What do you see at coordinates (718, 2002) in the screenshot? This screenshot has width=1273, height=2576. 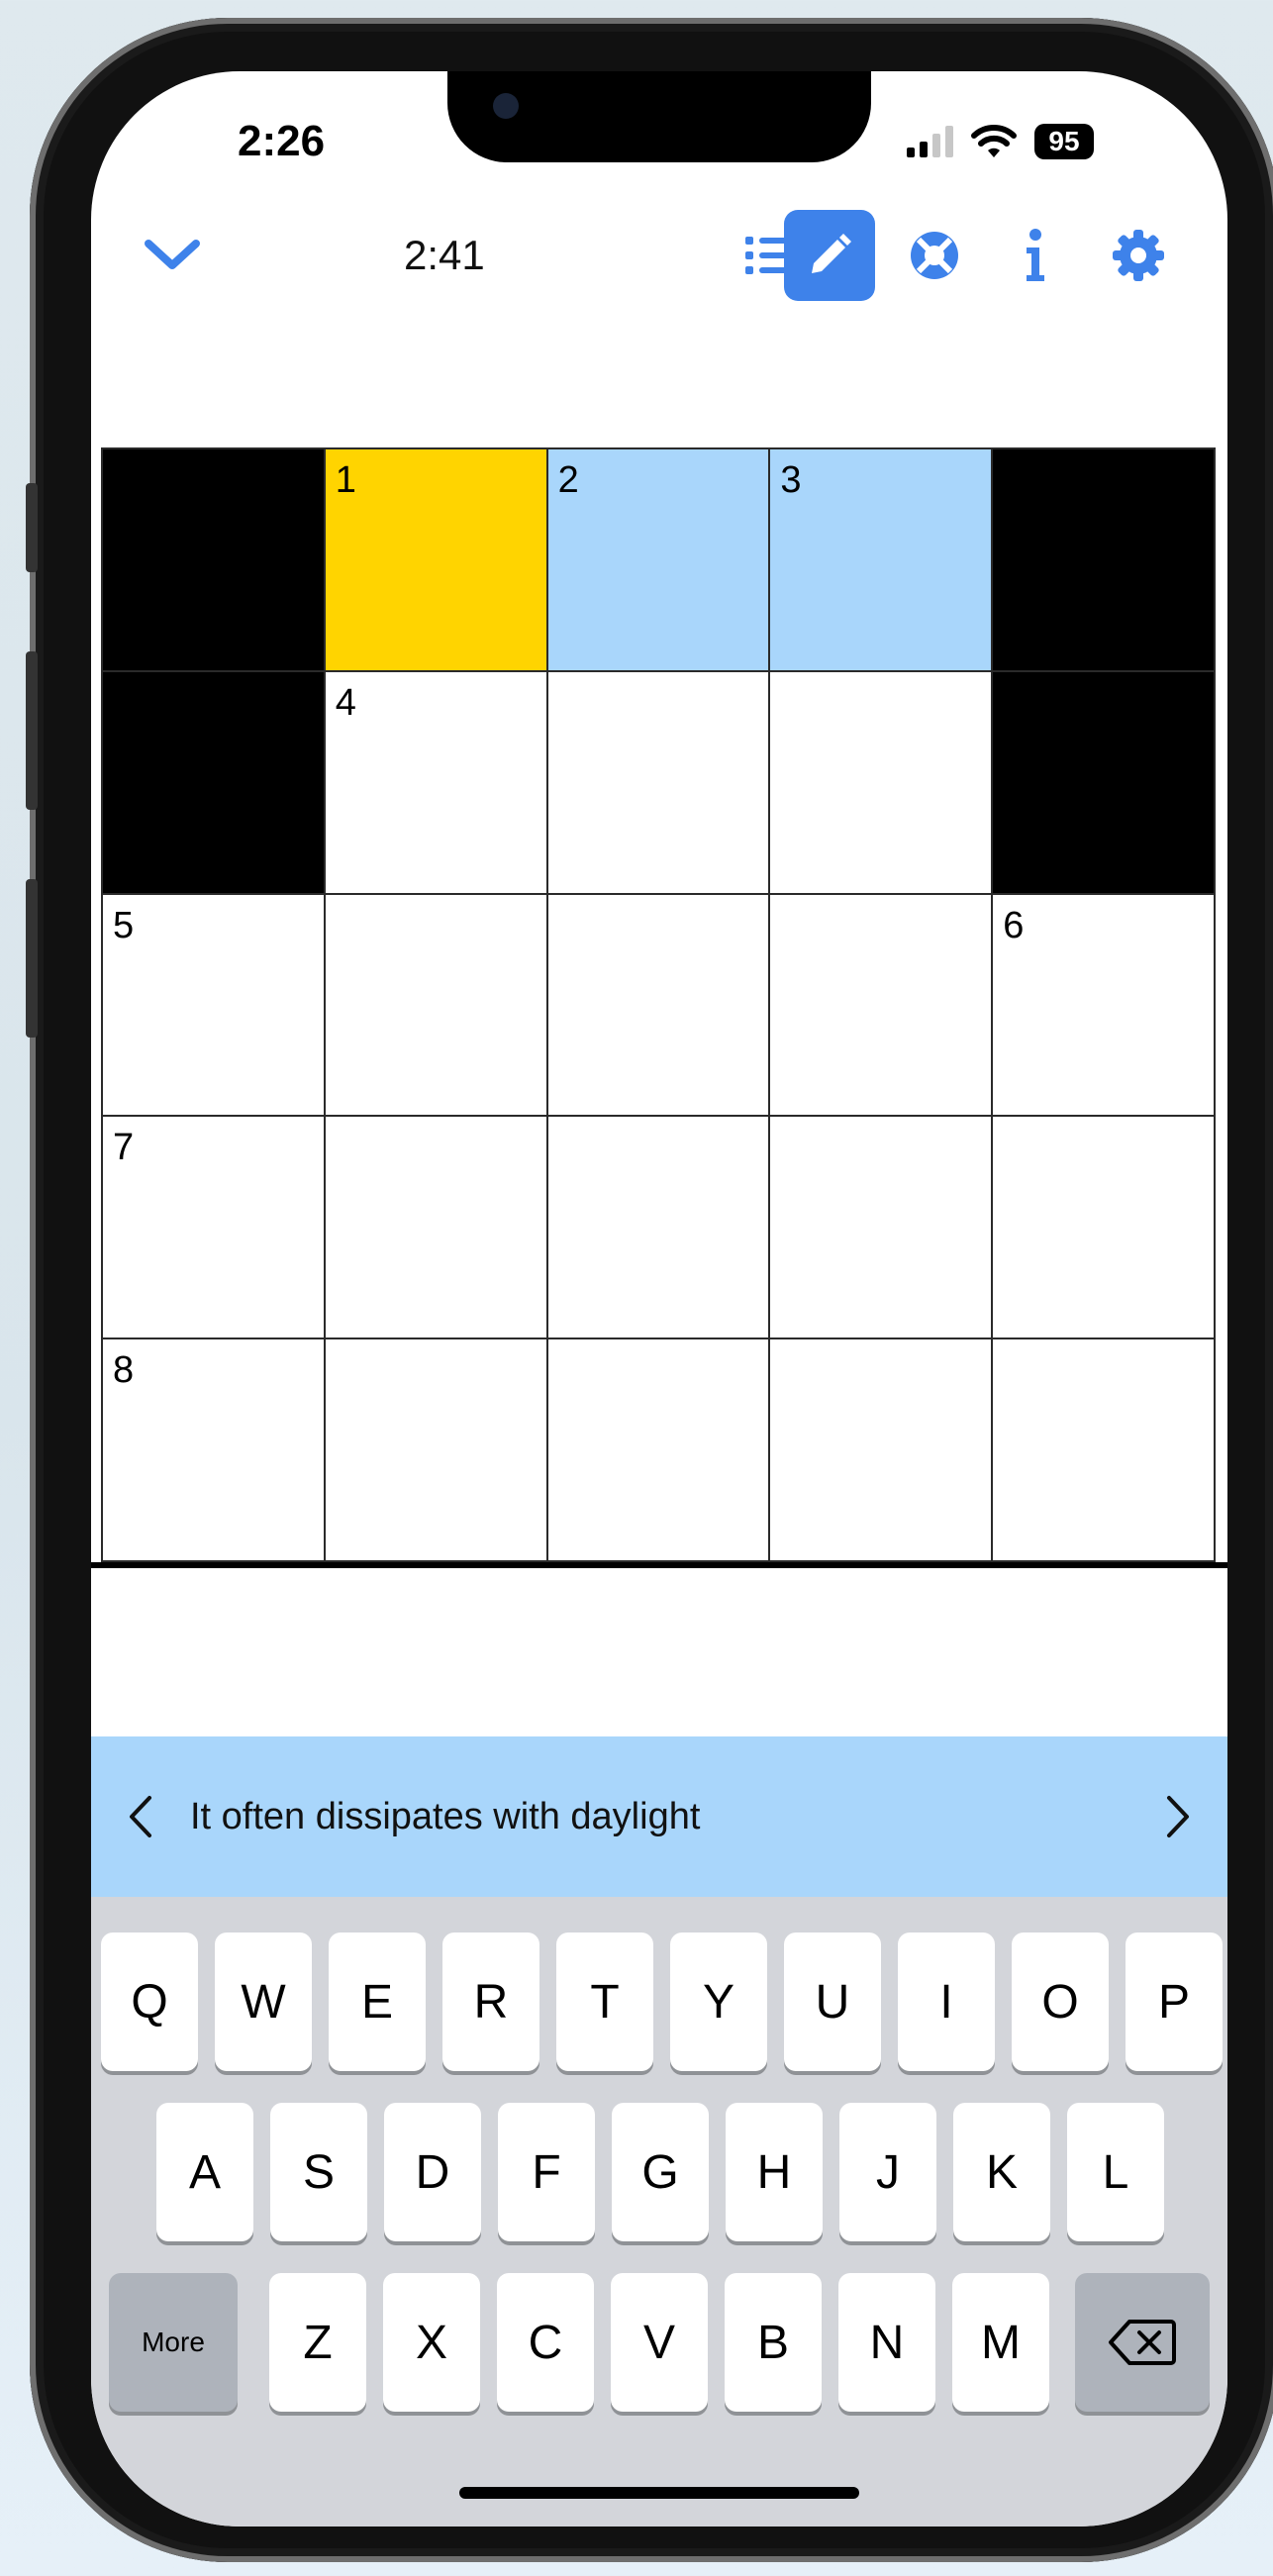 I see `key-y: Y` at bounding box center [718, 2002].